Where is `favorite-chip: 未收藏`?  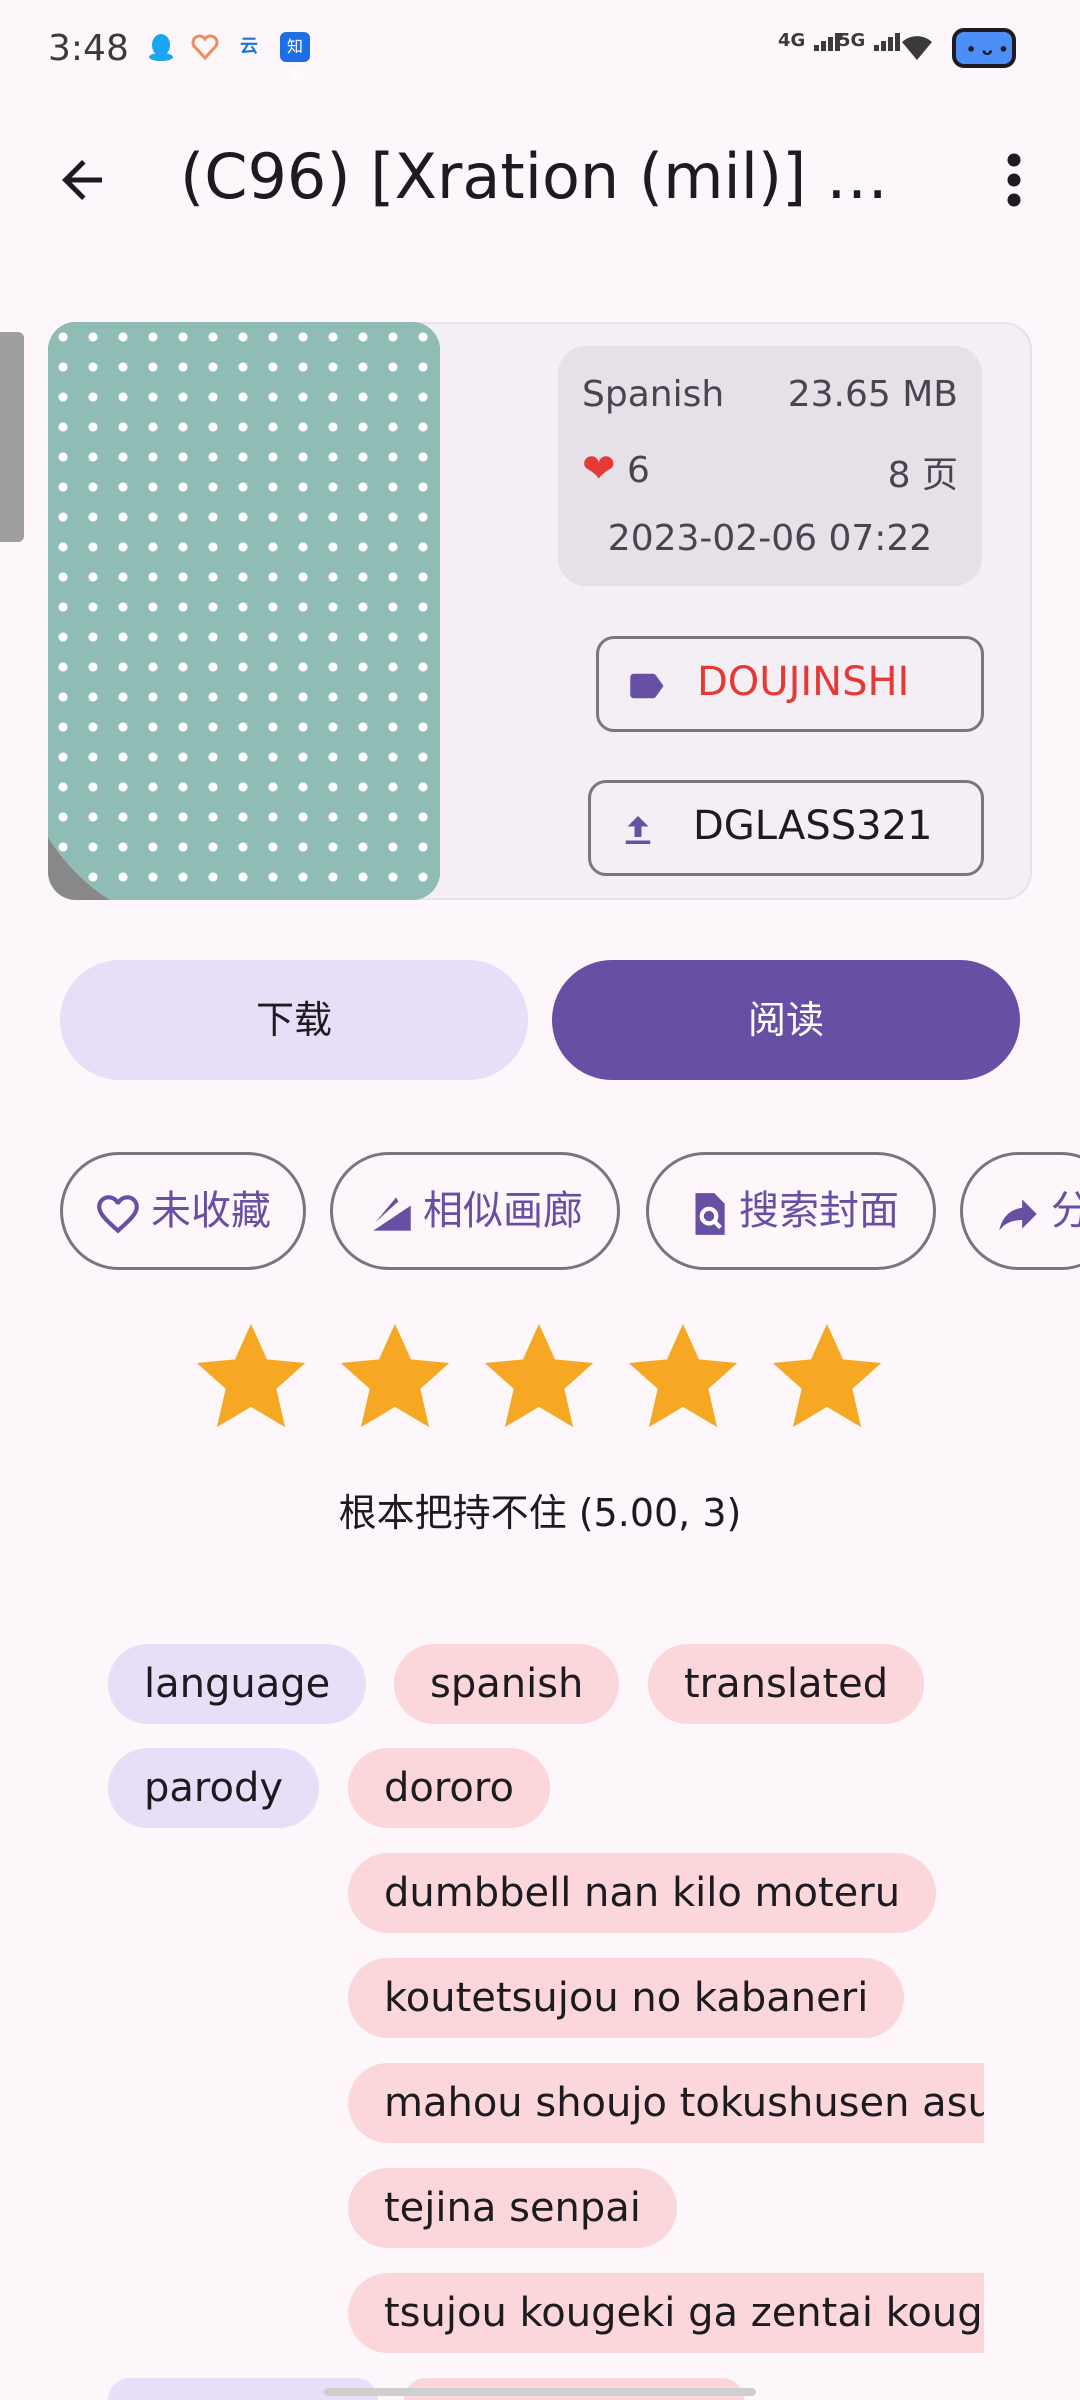
favorite-chip: 未收藏 is located at coordinates (183, 1211).